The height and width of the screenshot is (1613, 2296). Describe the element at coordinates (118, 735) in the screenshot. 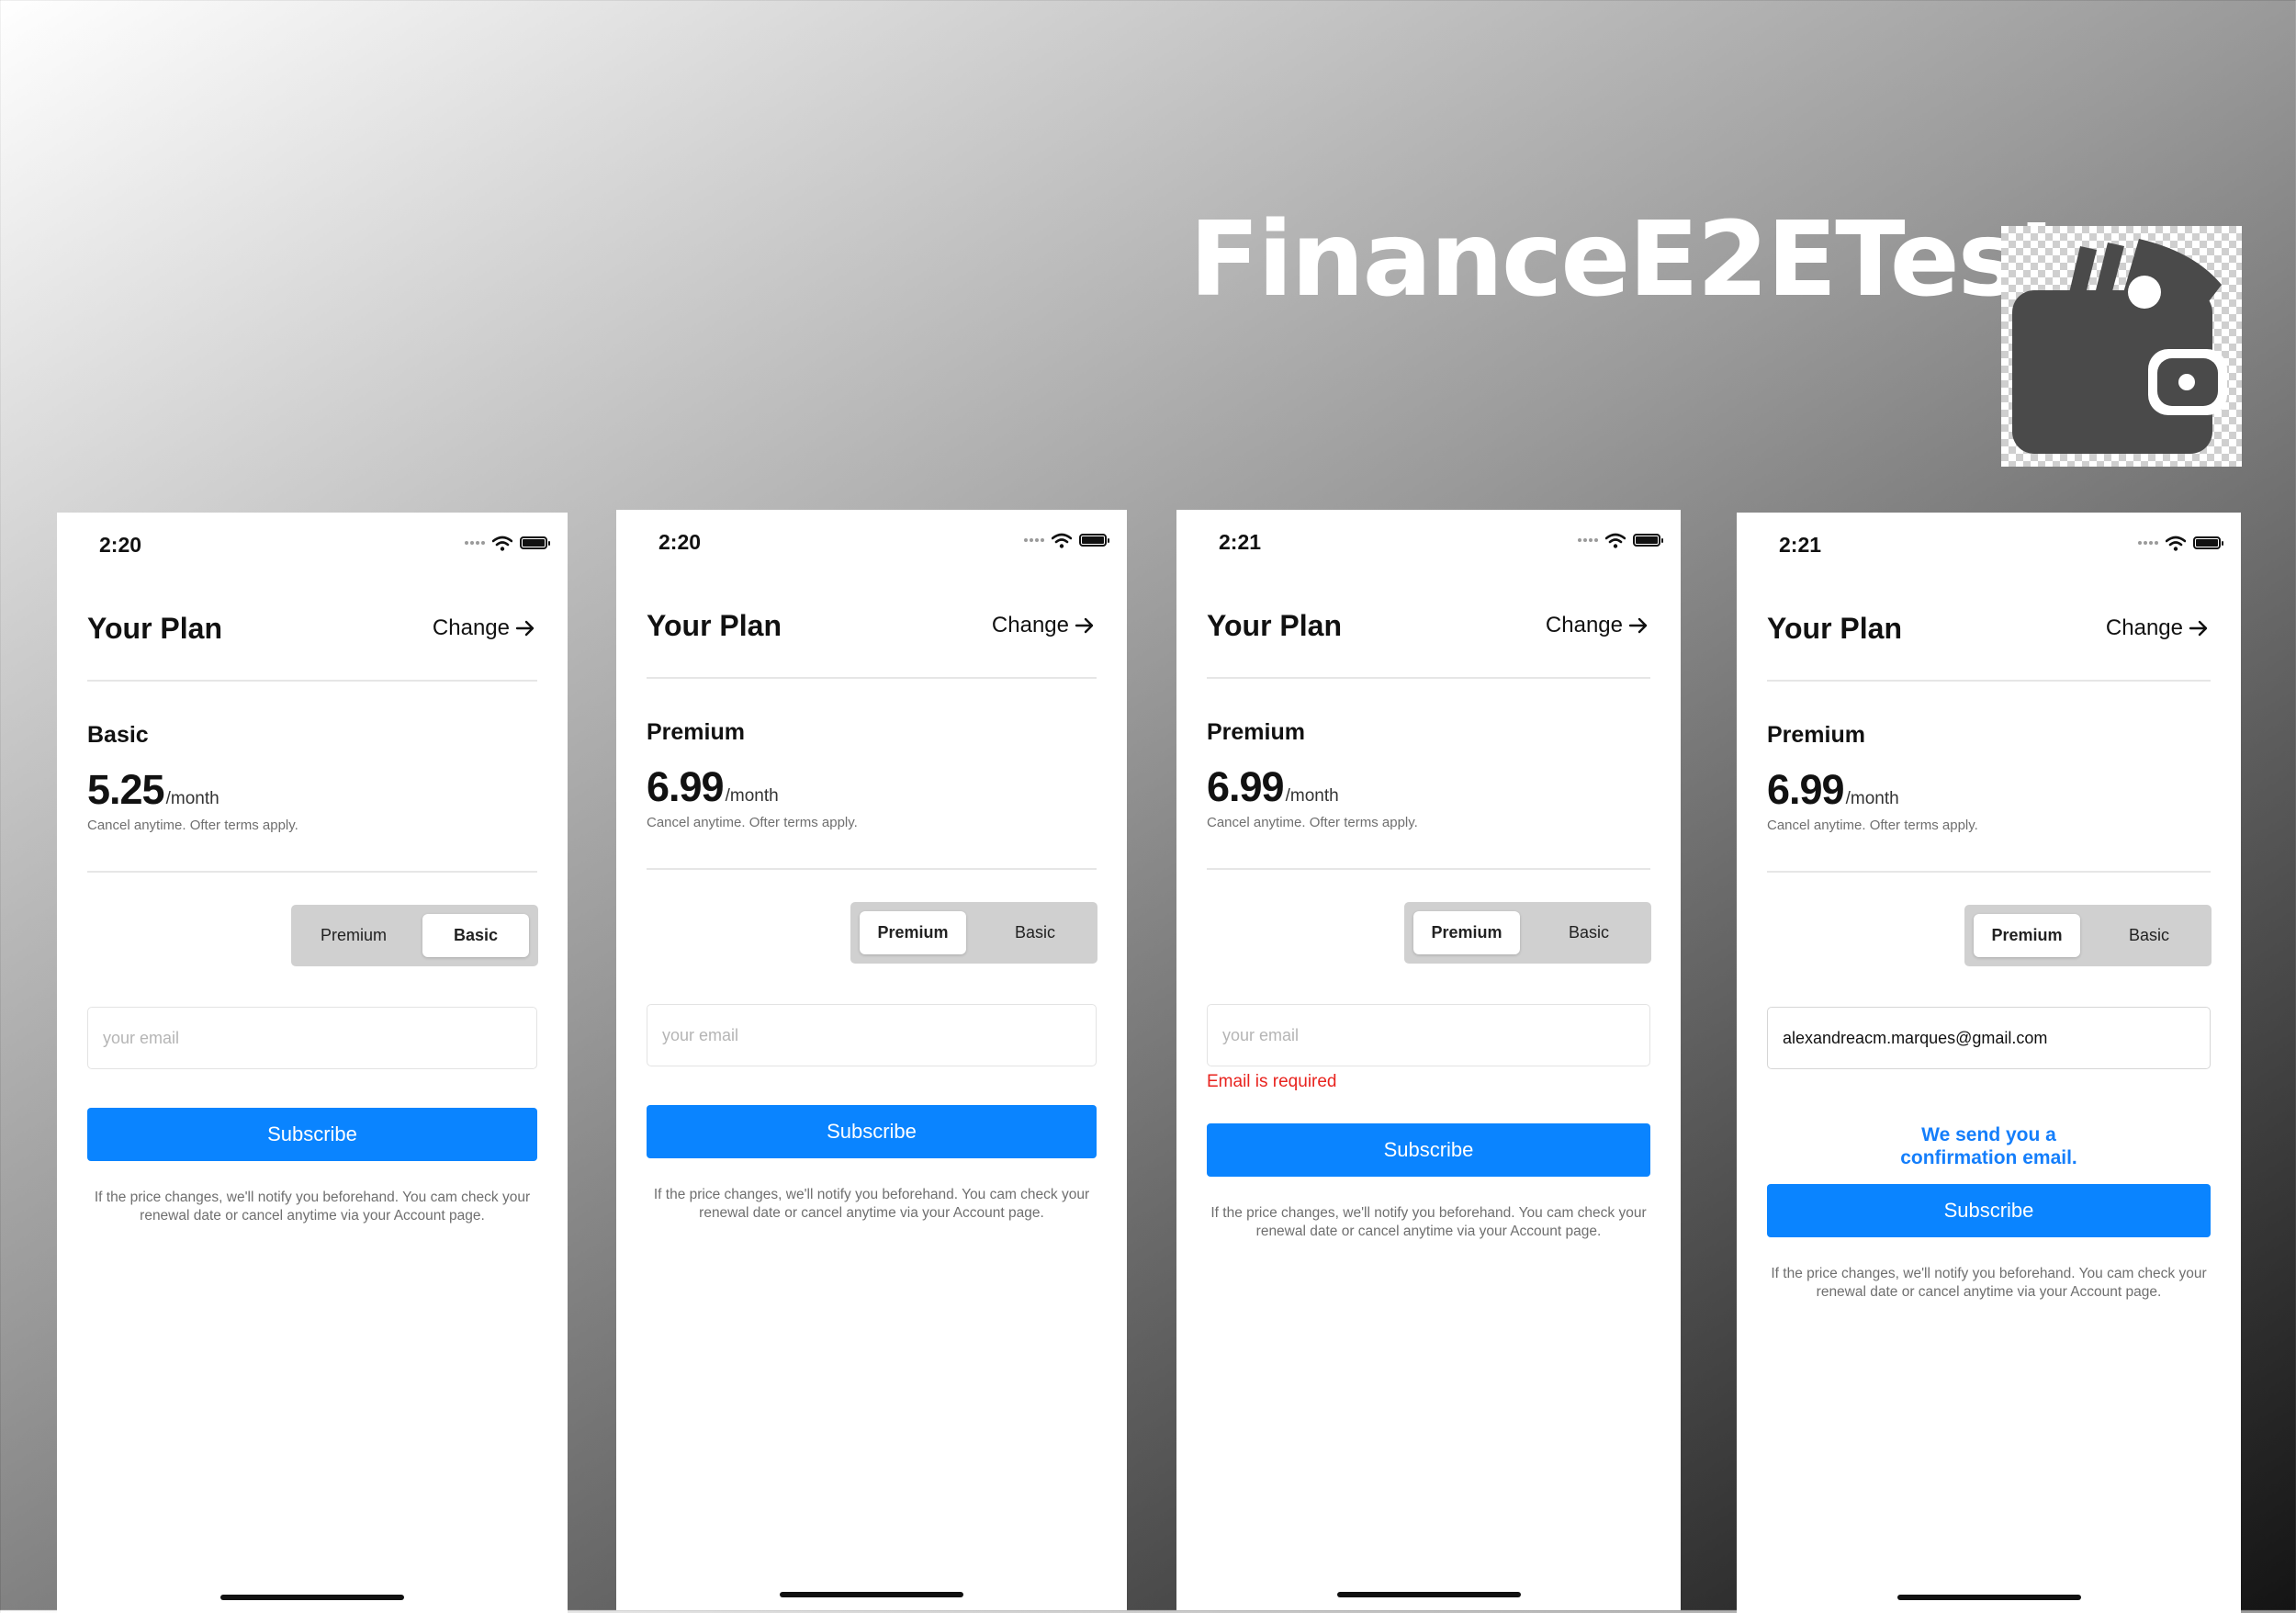

I see `plan-name: Basic` at that location.